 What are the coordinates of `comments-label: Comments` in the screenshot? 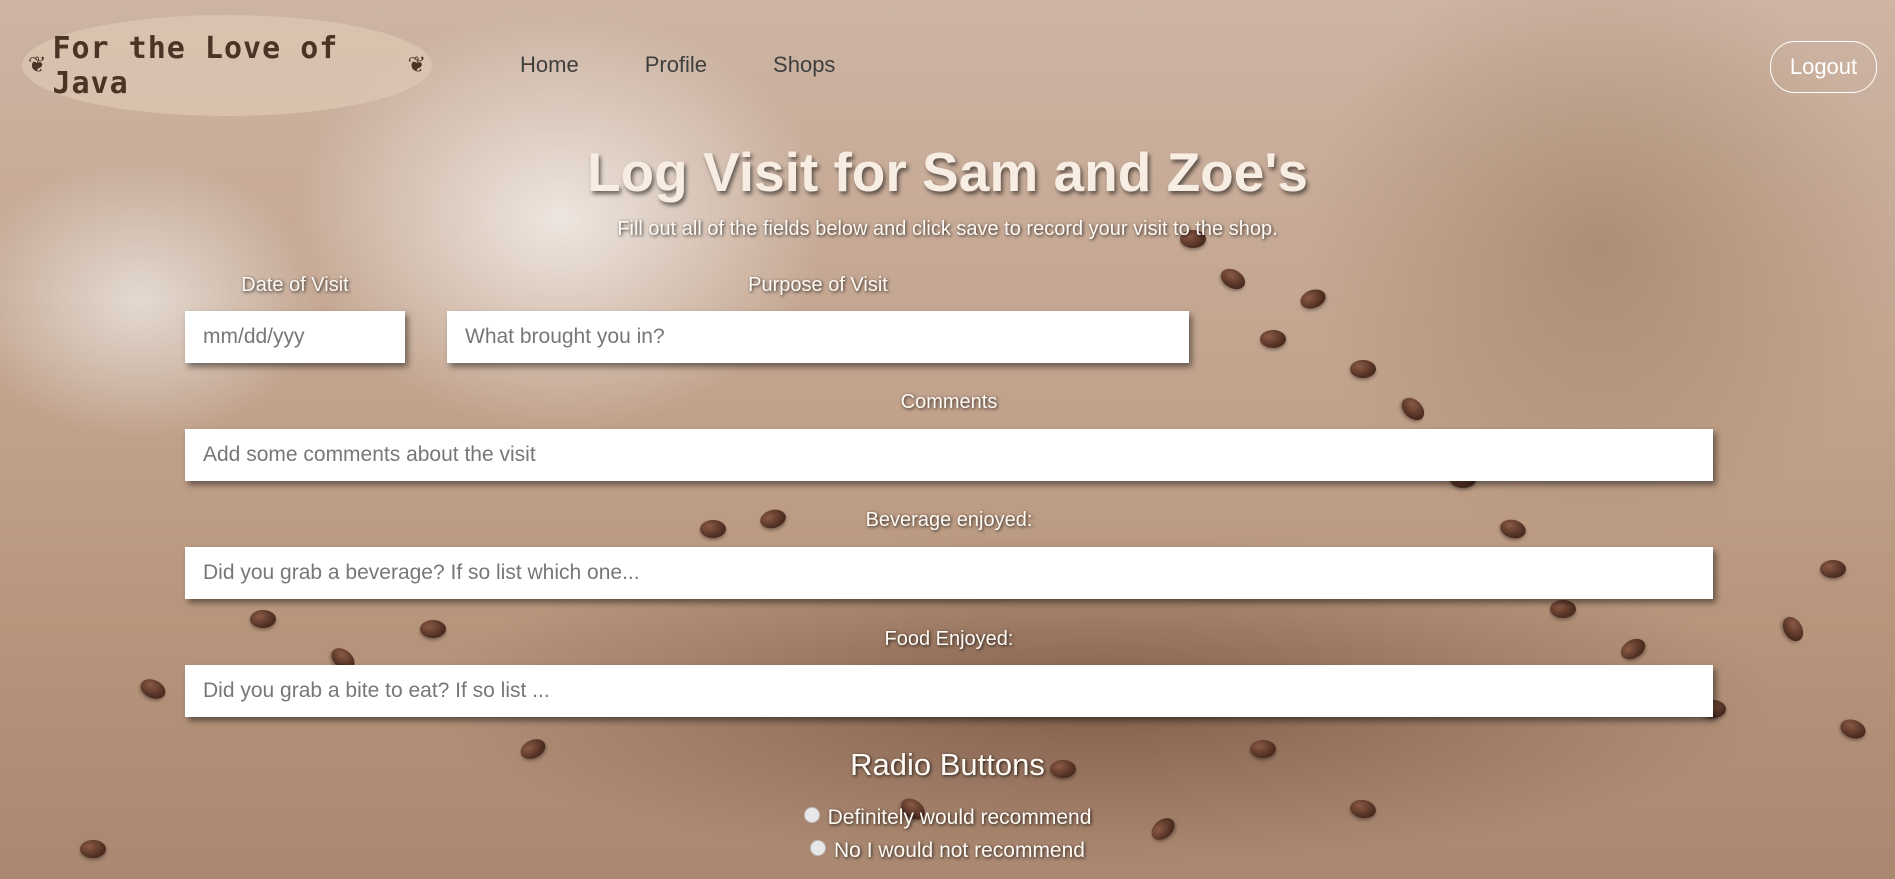 It's located at (949, 402).